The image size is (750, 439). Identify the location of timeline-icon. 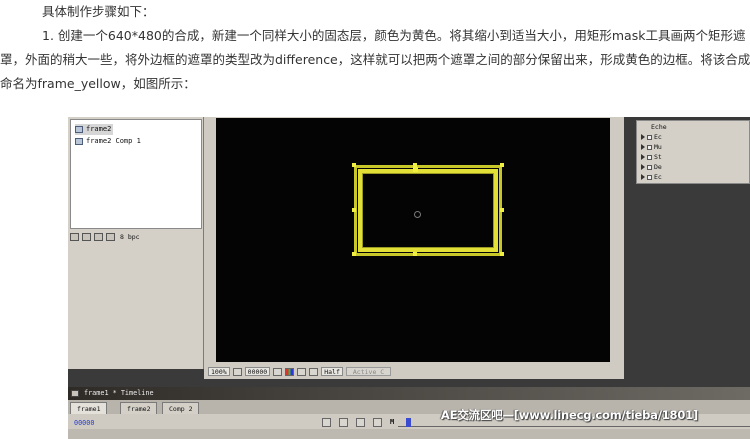
(75, 393).